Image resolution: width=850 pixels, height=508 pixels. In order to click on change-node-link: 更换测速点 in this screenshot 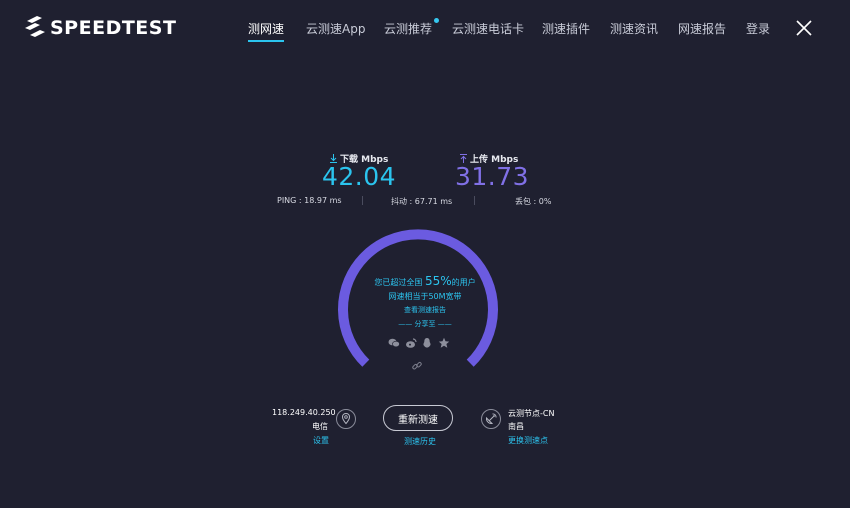, I will do `click(528, 440)`.